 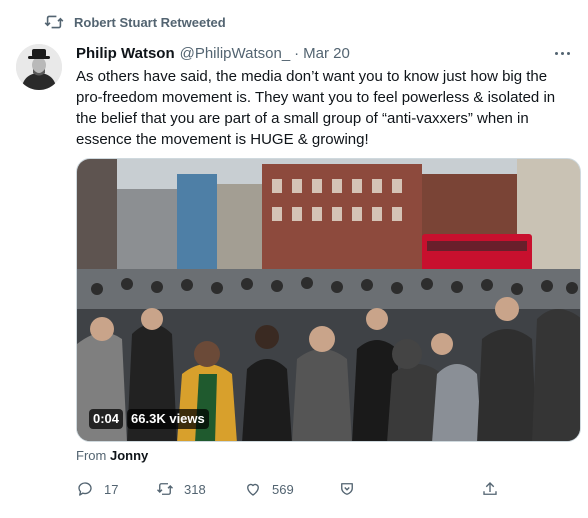 What do you see at coordinates (85, 489) in the screenshot?
I see `reply-icon` at bounding box center [85, 489].